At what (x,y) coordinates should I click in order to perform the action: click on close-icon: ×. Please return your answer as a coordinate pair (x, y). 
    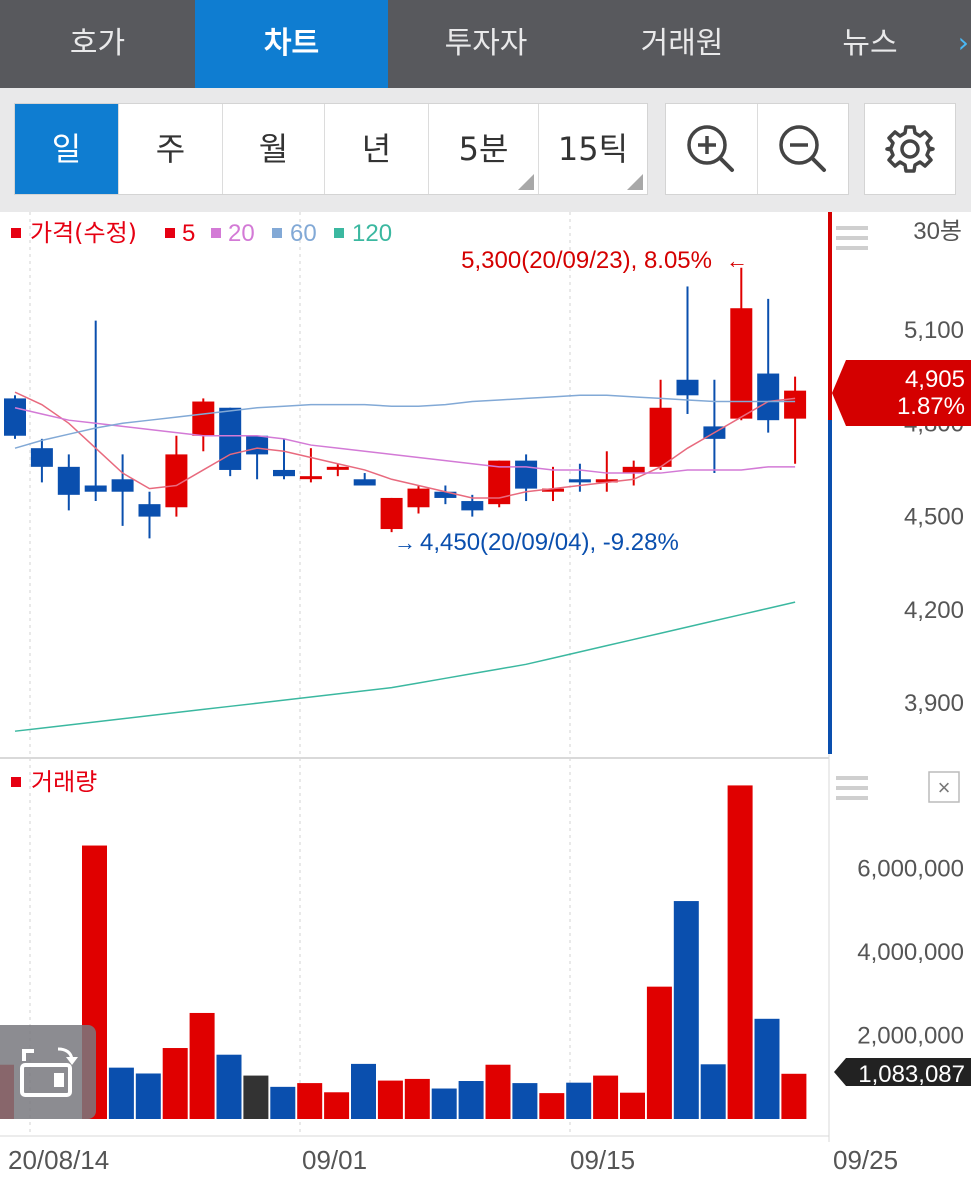
    Looking at the image, I should click on (944, 787).